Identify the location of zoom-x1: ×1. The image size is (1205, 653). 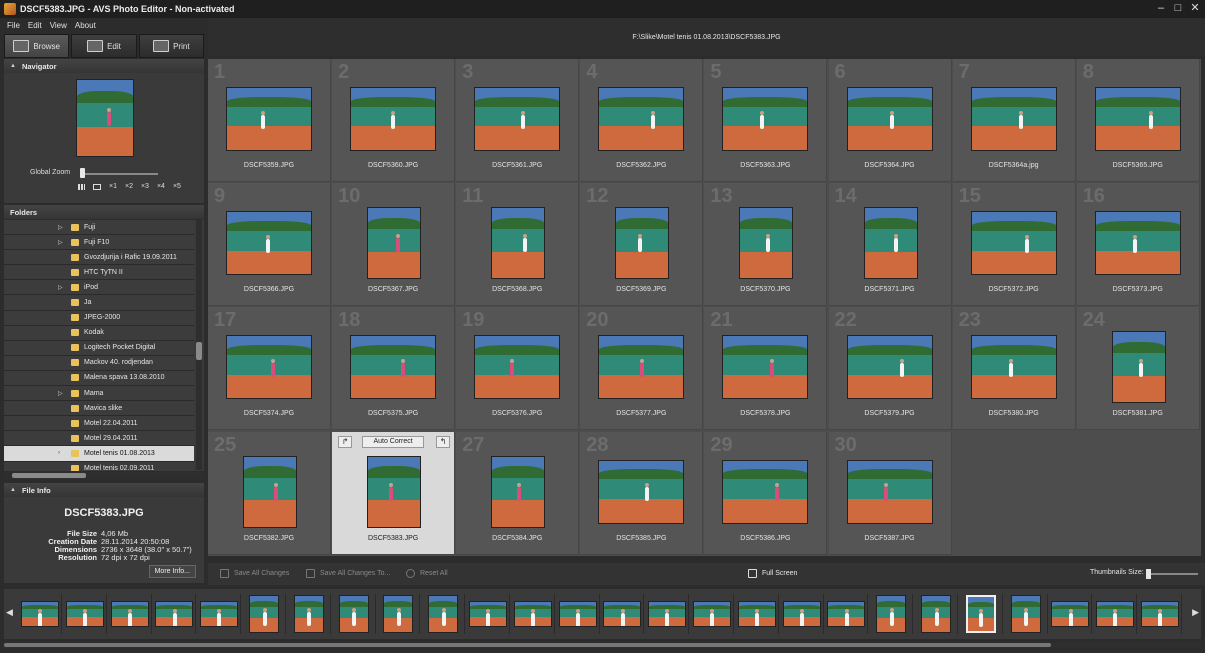
(113, 186).